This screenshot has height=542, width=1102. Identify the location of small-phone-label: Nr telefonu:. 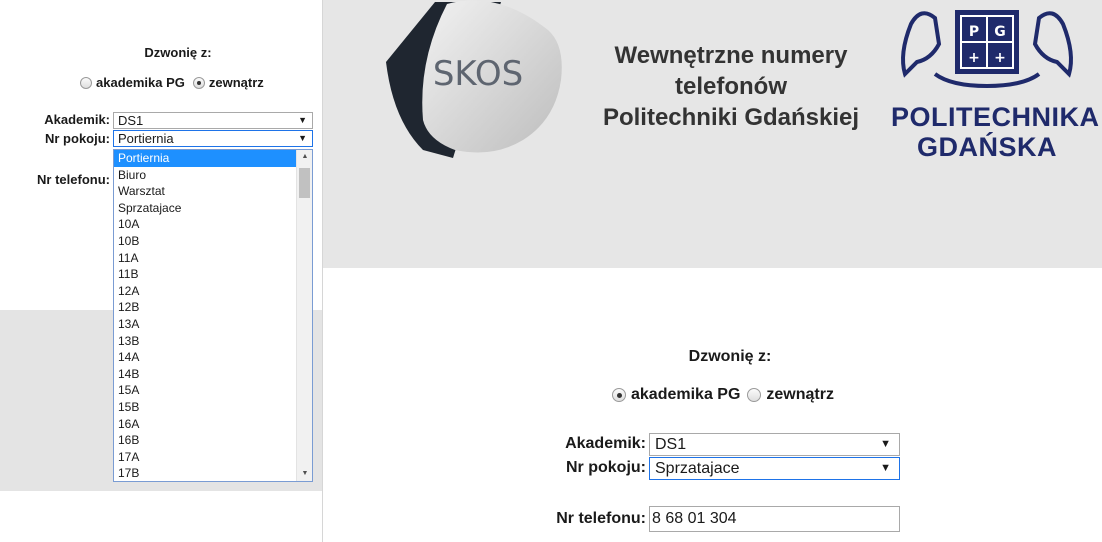
(73, 179).